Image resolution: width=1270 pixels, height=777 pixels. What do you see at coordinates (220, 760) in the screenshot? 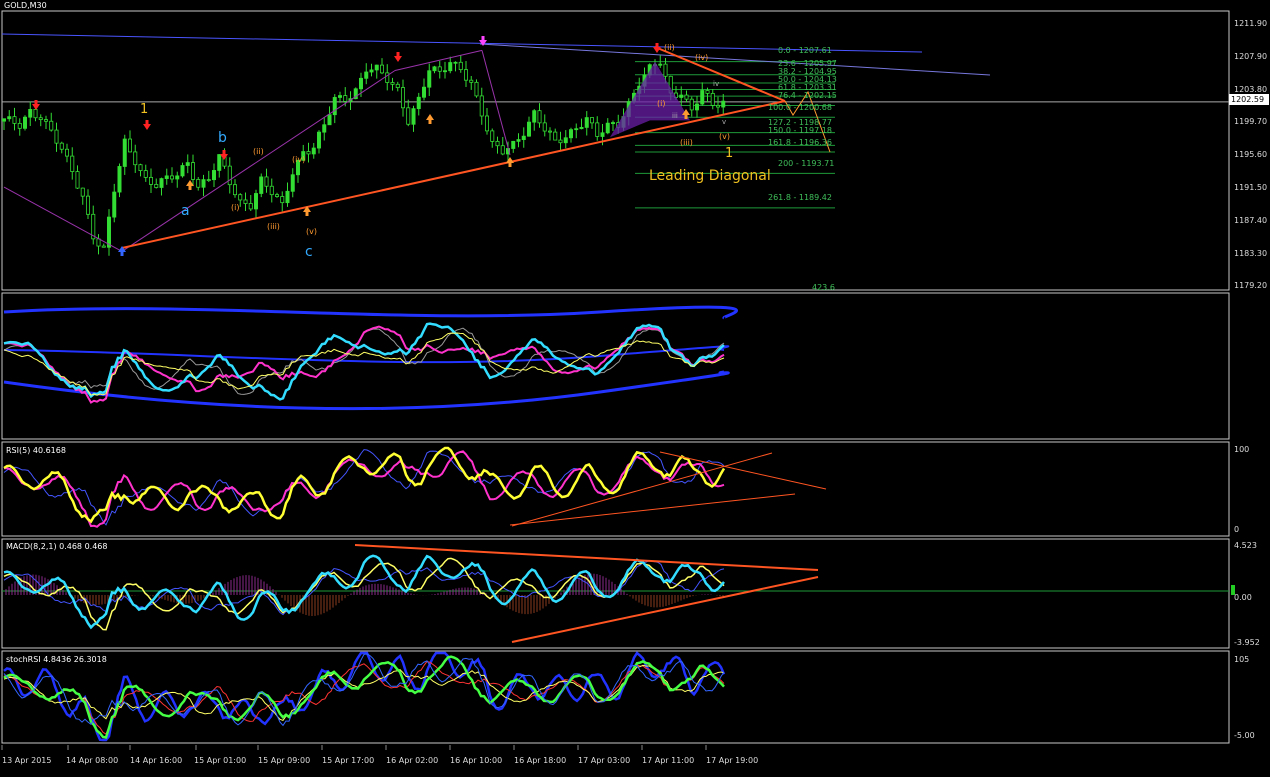
I see `time-tick: 15 Apr 01:00` at bounding box center [220, 760].